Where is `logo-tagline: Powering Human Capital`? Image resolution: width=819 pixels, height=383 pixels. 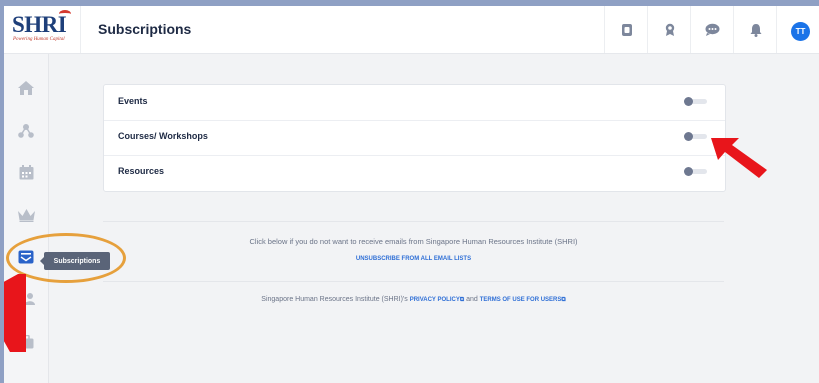 logo-tagline: Powering Human Capital is located at coordinates (39, 39).